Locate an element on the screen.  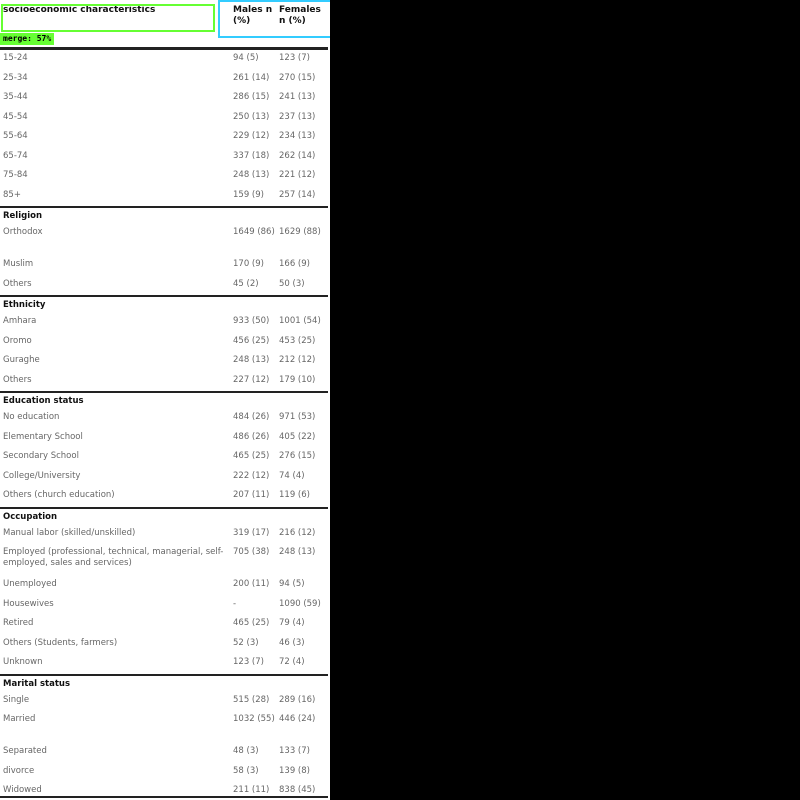
green-detection-box is located at coordinates (108, 18).